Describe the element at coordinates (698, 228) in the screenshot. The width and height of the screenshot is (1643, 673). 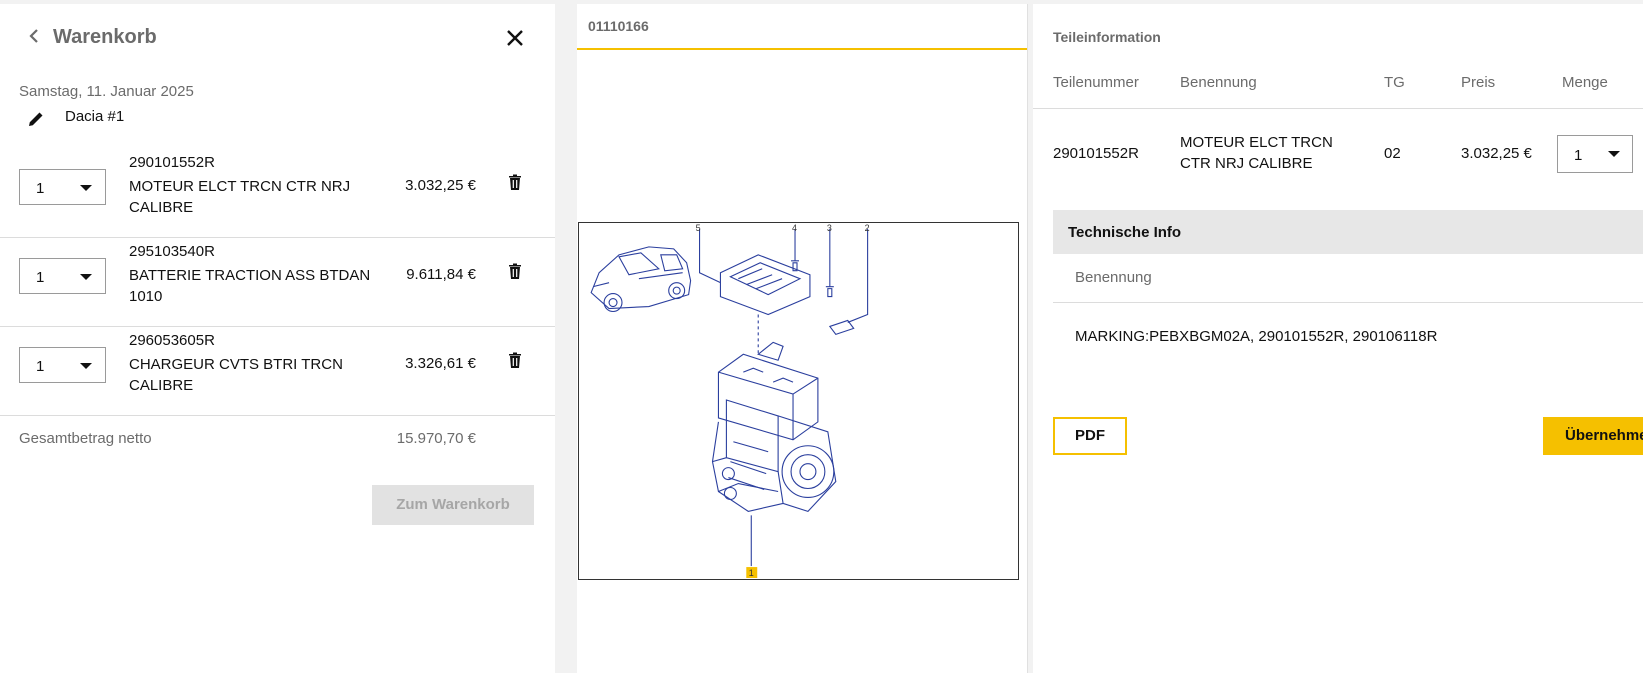
I see `callout-label: 5` at that location.